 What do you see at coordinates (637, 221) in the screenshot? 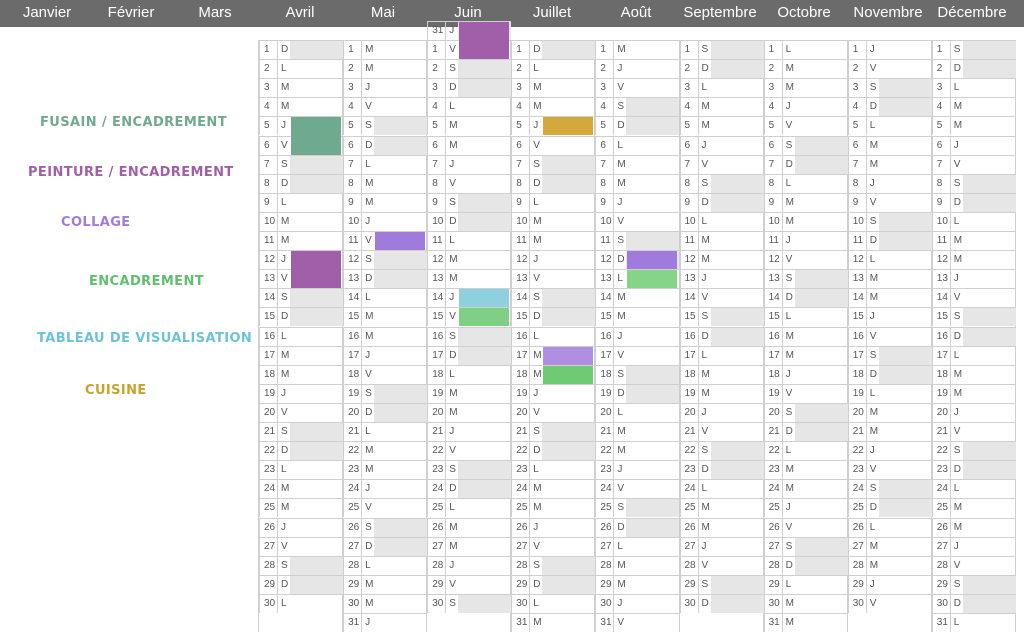
I see `day-cell: 10 V` at bounding box center [637, 221].